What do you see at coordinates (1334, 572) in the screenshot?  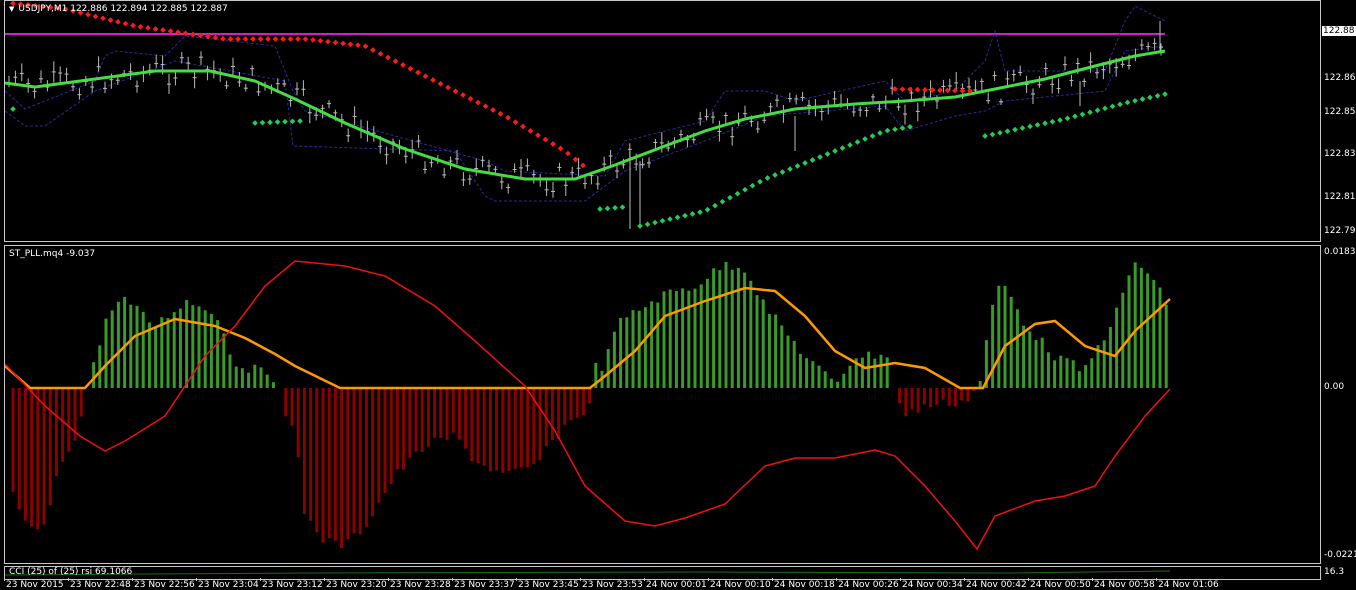 I see `cci-axis-label: 16.3` at bounding box center [1334, 572].